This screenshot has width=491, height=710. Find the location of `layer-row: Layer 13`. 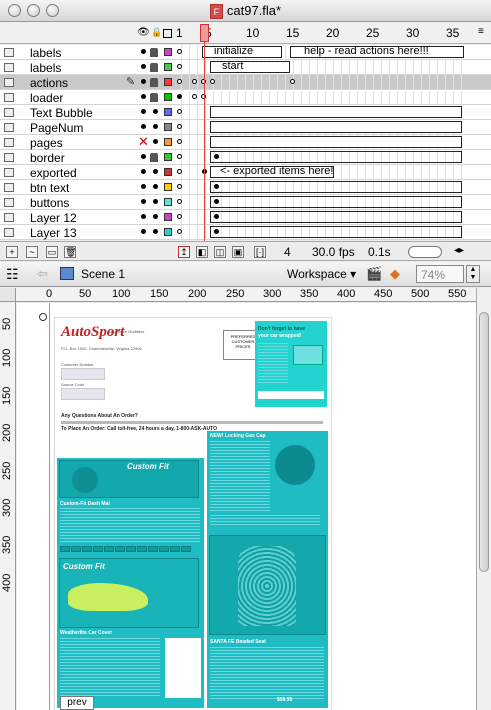

layer-row: Layer 13 is located at coordinates (245, 232).